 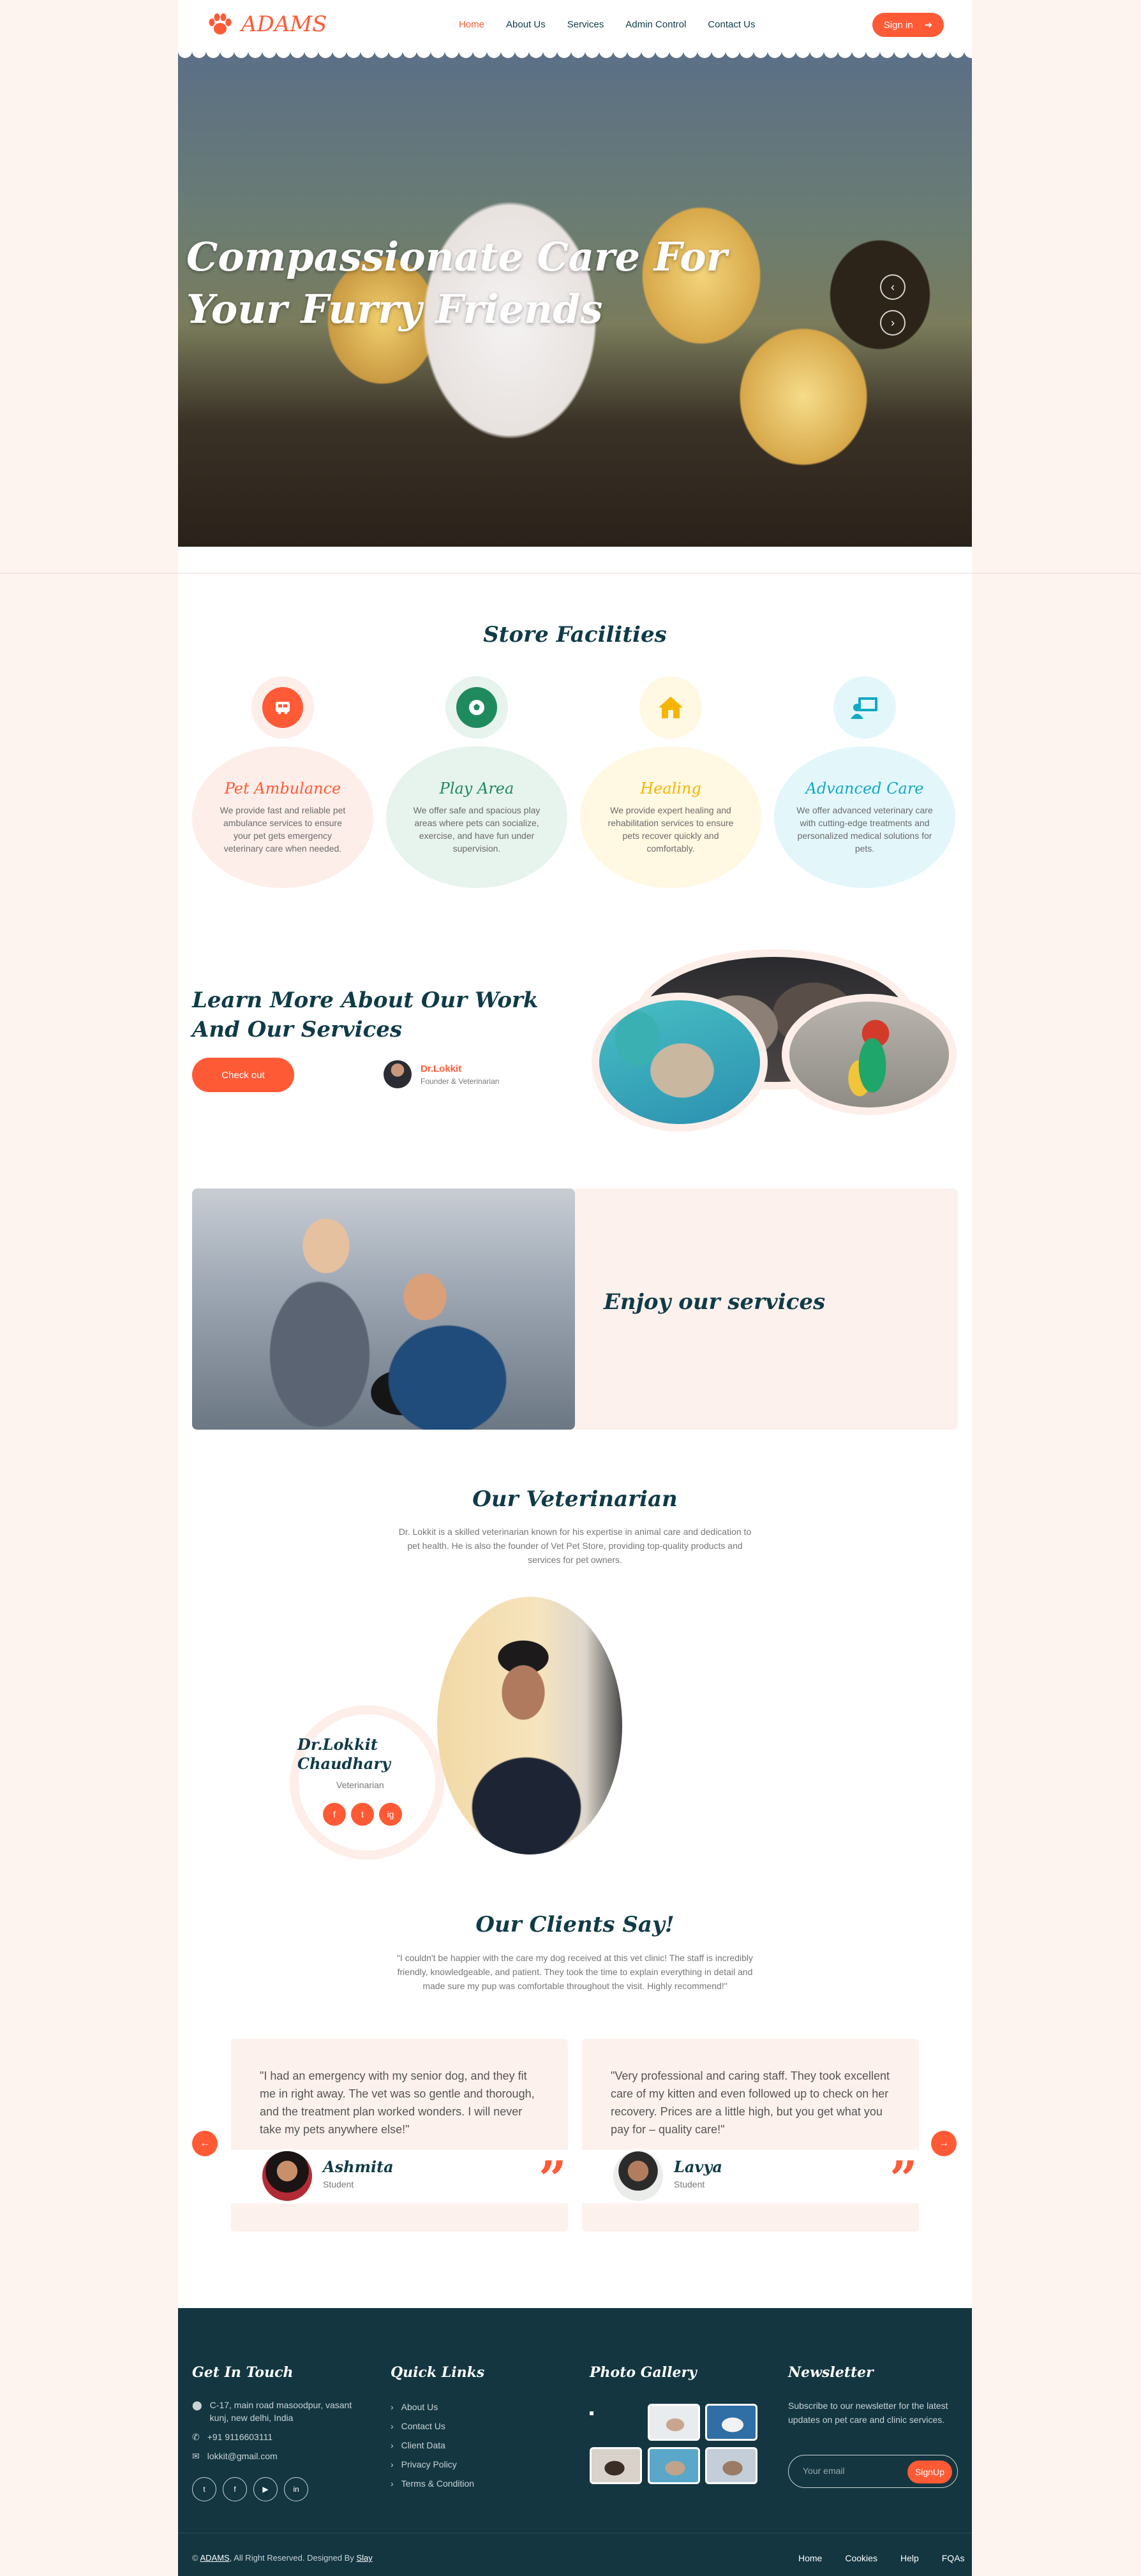 I want to click on signup-button: SignUp, so click(x=929, y=2472).